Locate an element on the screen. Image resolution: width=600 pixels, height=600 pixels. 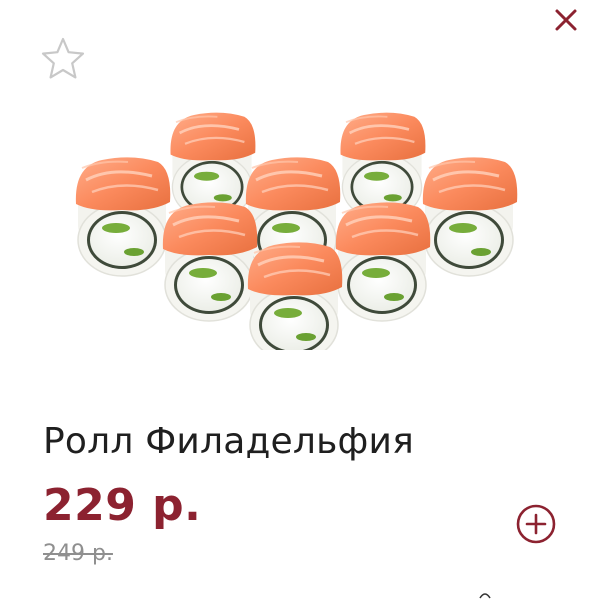
decorative-mark is located at coordinates (485, 596).